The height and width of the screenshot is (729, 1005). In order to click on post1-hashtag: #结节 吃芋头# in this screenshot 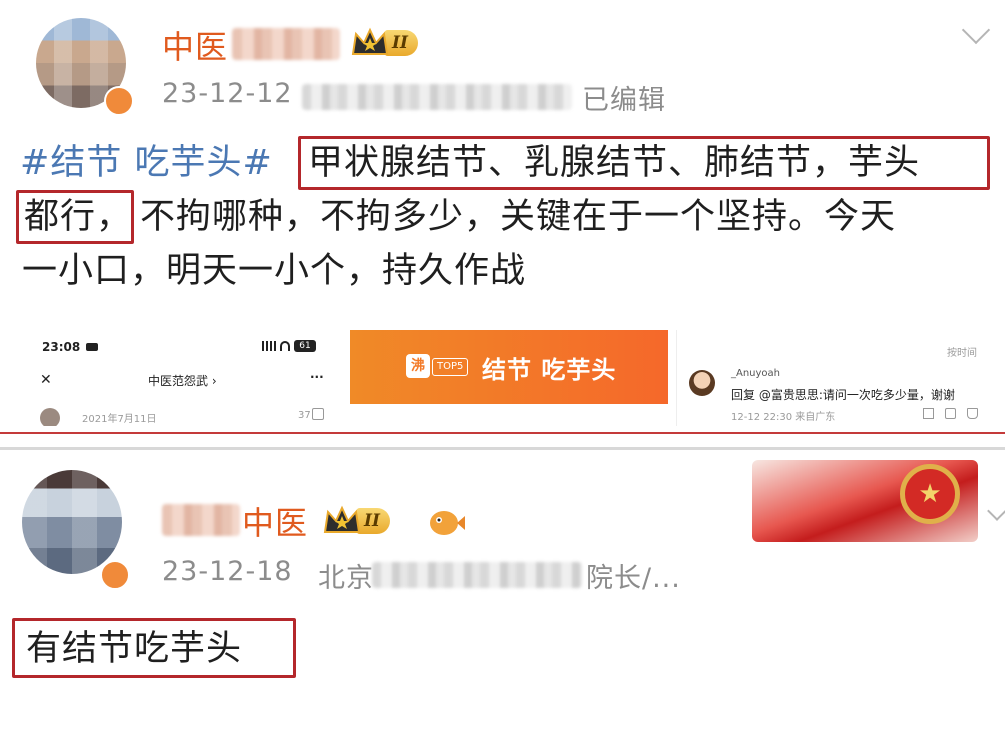, I will do `click(146, 163)`.